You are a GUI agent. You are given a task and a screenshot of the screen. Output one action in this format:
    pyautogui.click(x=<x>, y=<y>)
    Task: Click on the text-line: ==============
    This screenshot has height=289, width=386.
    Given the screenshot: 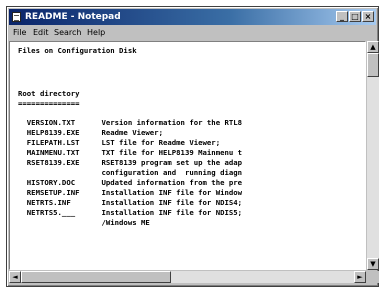 What is the action you would take?
    pyautogui.click(x=49, y=103)
    